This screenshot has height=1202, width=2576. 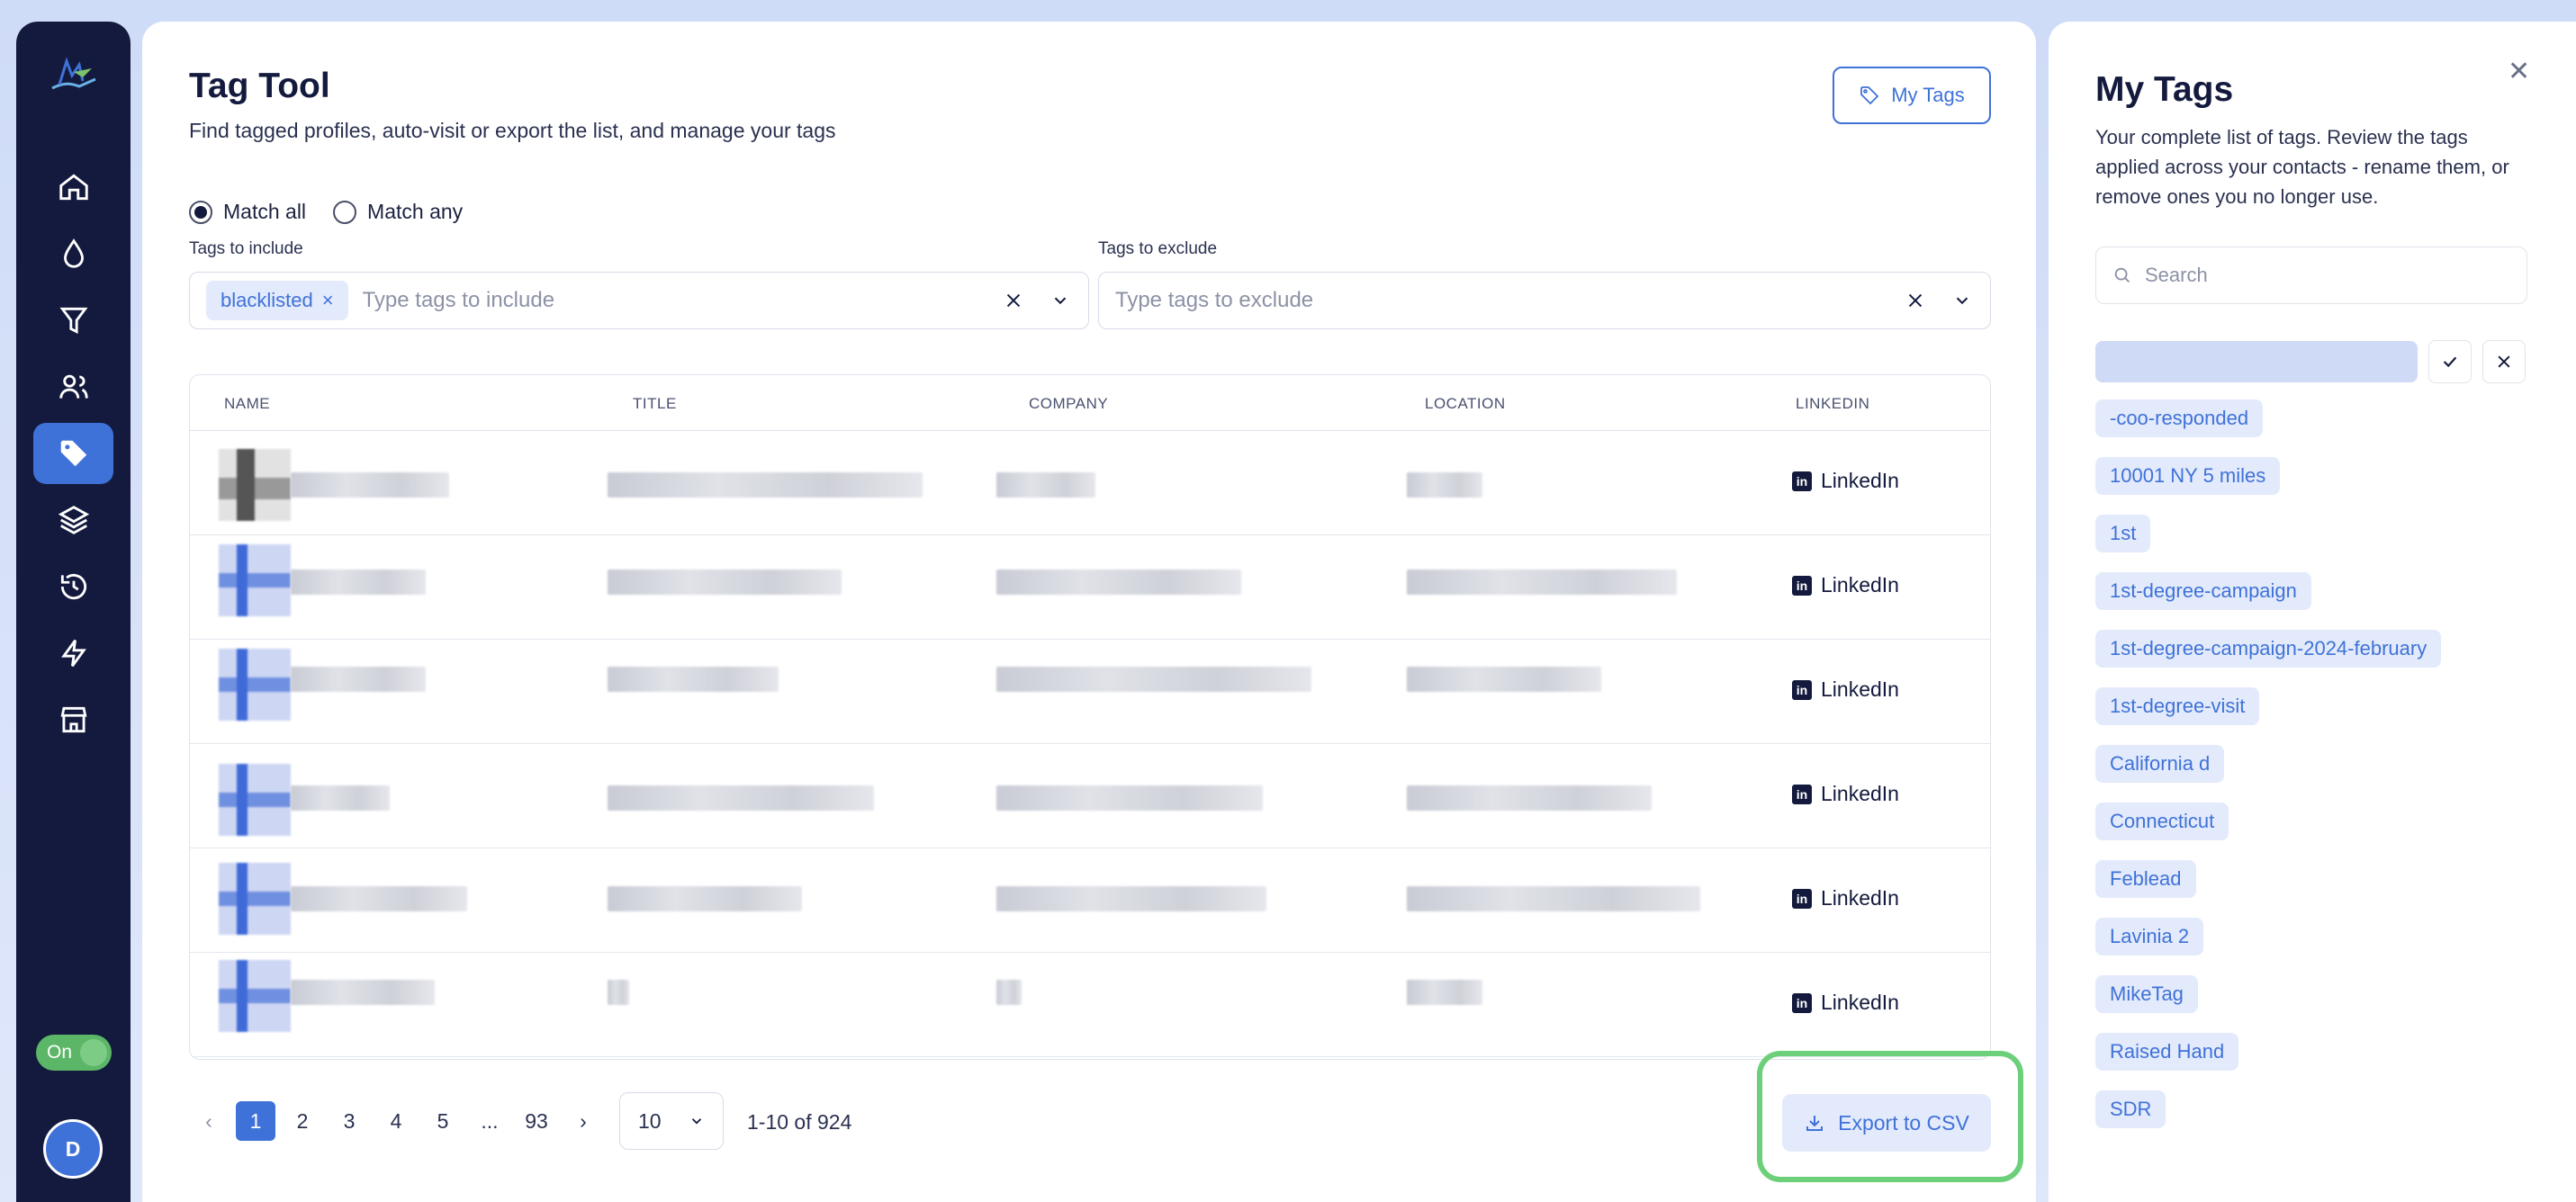 I want to click on tag-edit-input, so click(x=2256, y=361).